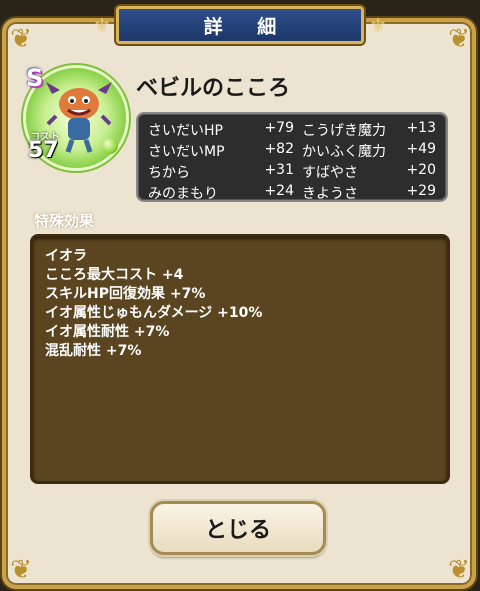  Describe the element at coordinates (279, 170) in the screenshot. I see `stat-value: +31` at that location.